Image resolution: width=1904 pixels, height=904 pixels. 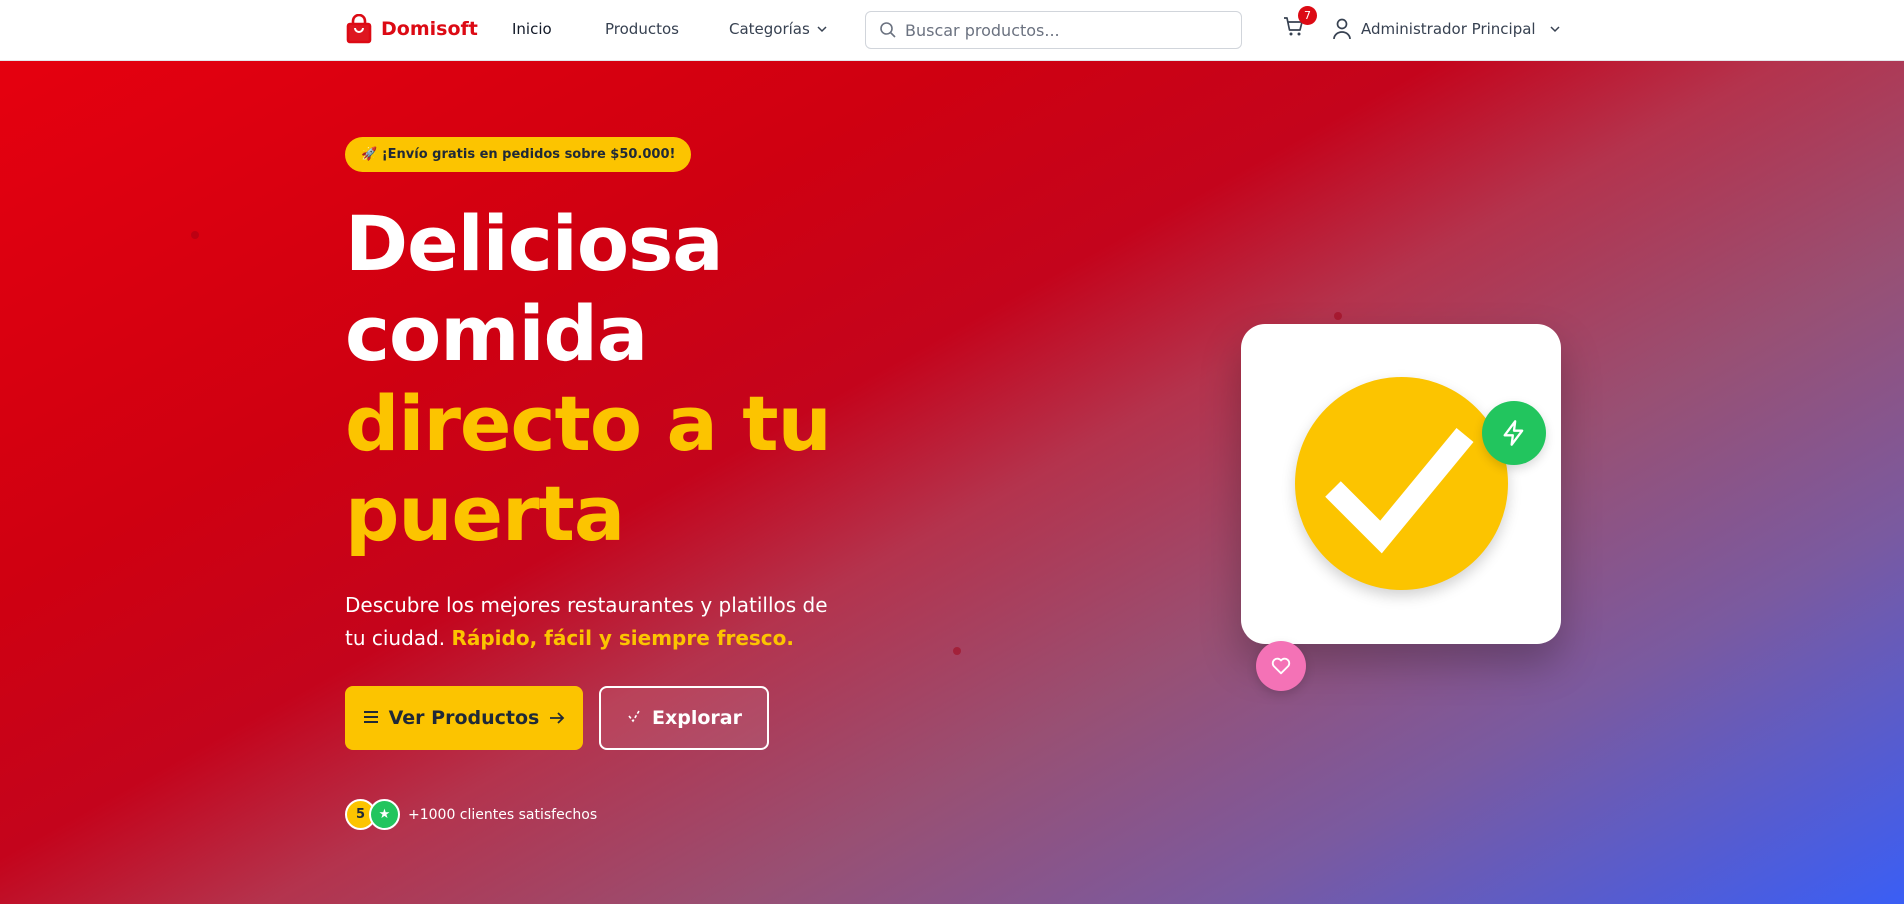 What do you see at coordinates (642, 29) in the screenshot?
I see `nav-link-productos: Productos` at bounding box center [642, 29].